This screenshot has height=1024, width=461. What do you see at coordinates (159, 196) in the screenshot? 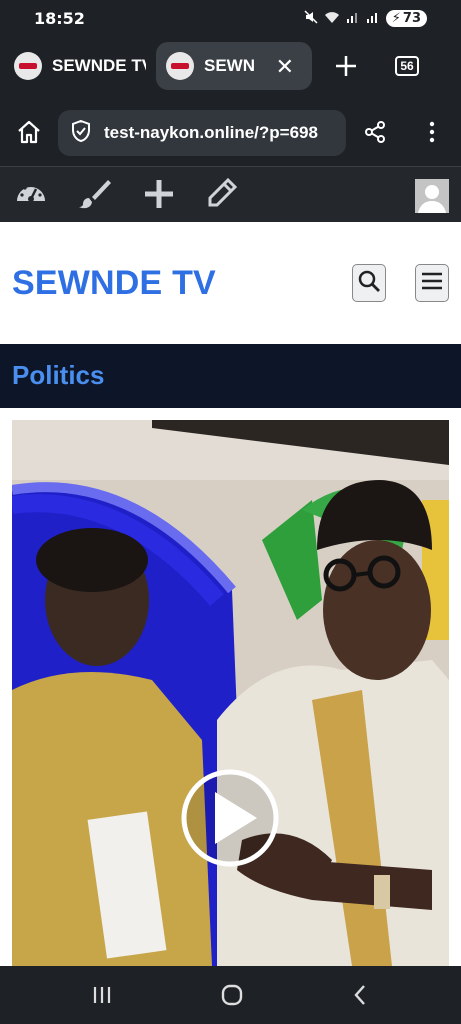
I see `plus-icon` at bounding box center [159, 196].